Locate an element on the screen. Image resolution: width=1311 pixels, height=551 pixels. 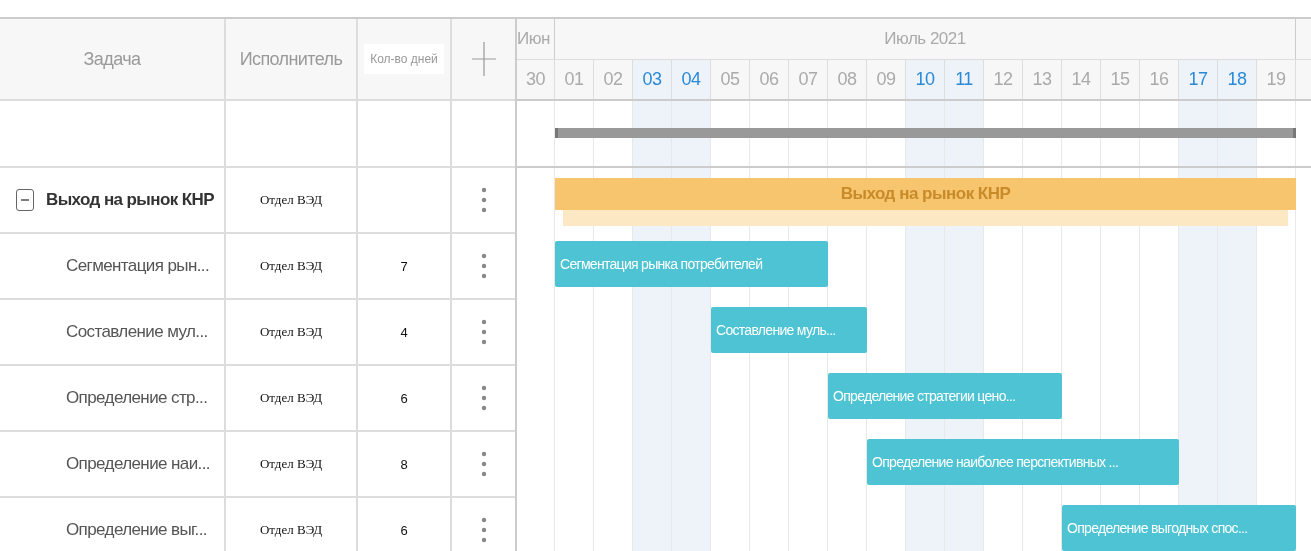
month-label: Июн is located at coordinates (533, 39).